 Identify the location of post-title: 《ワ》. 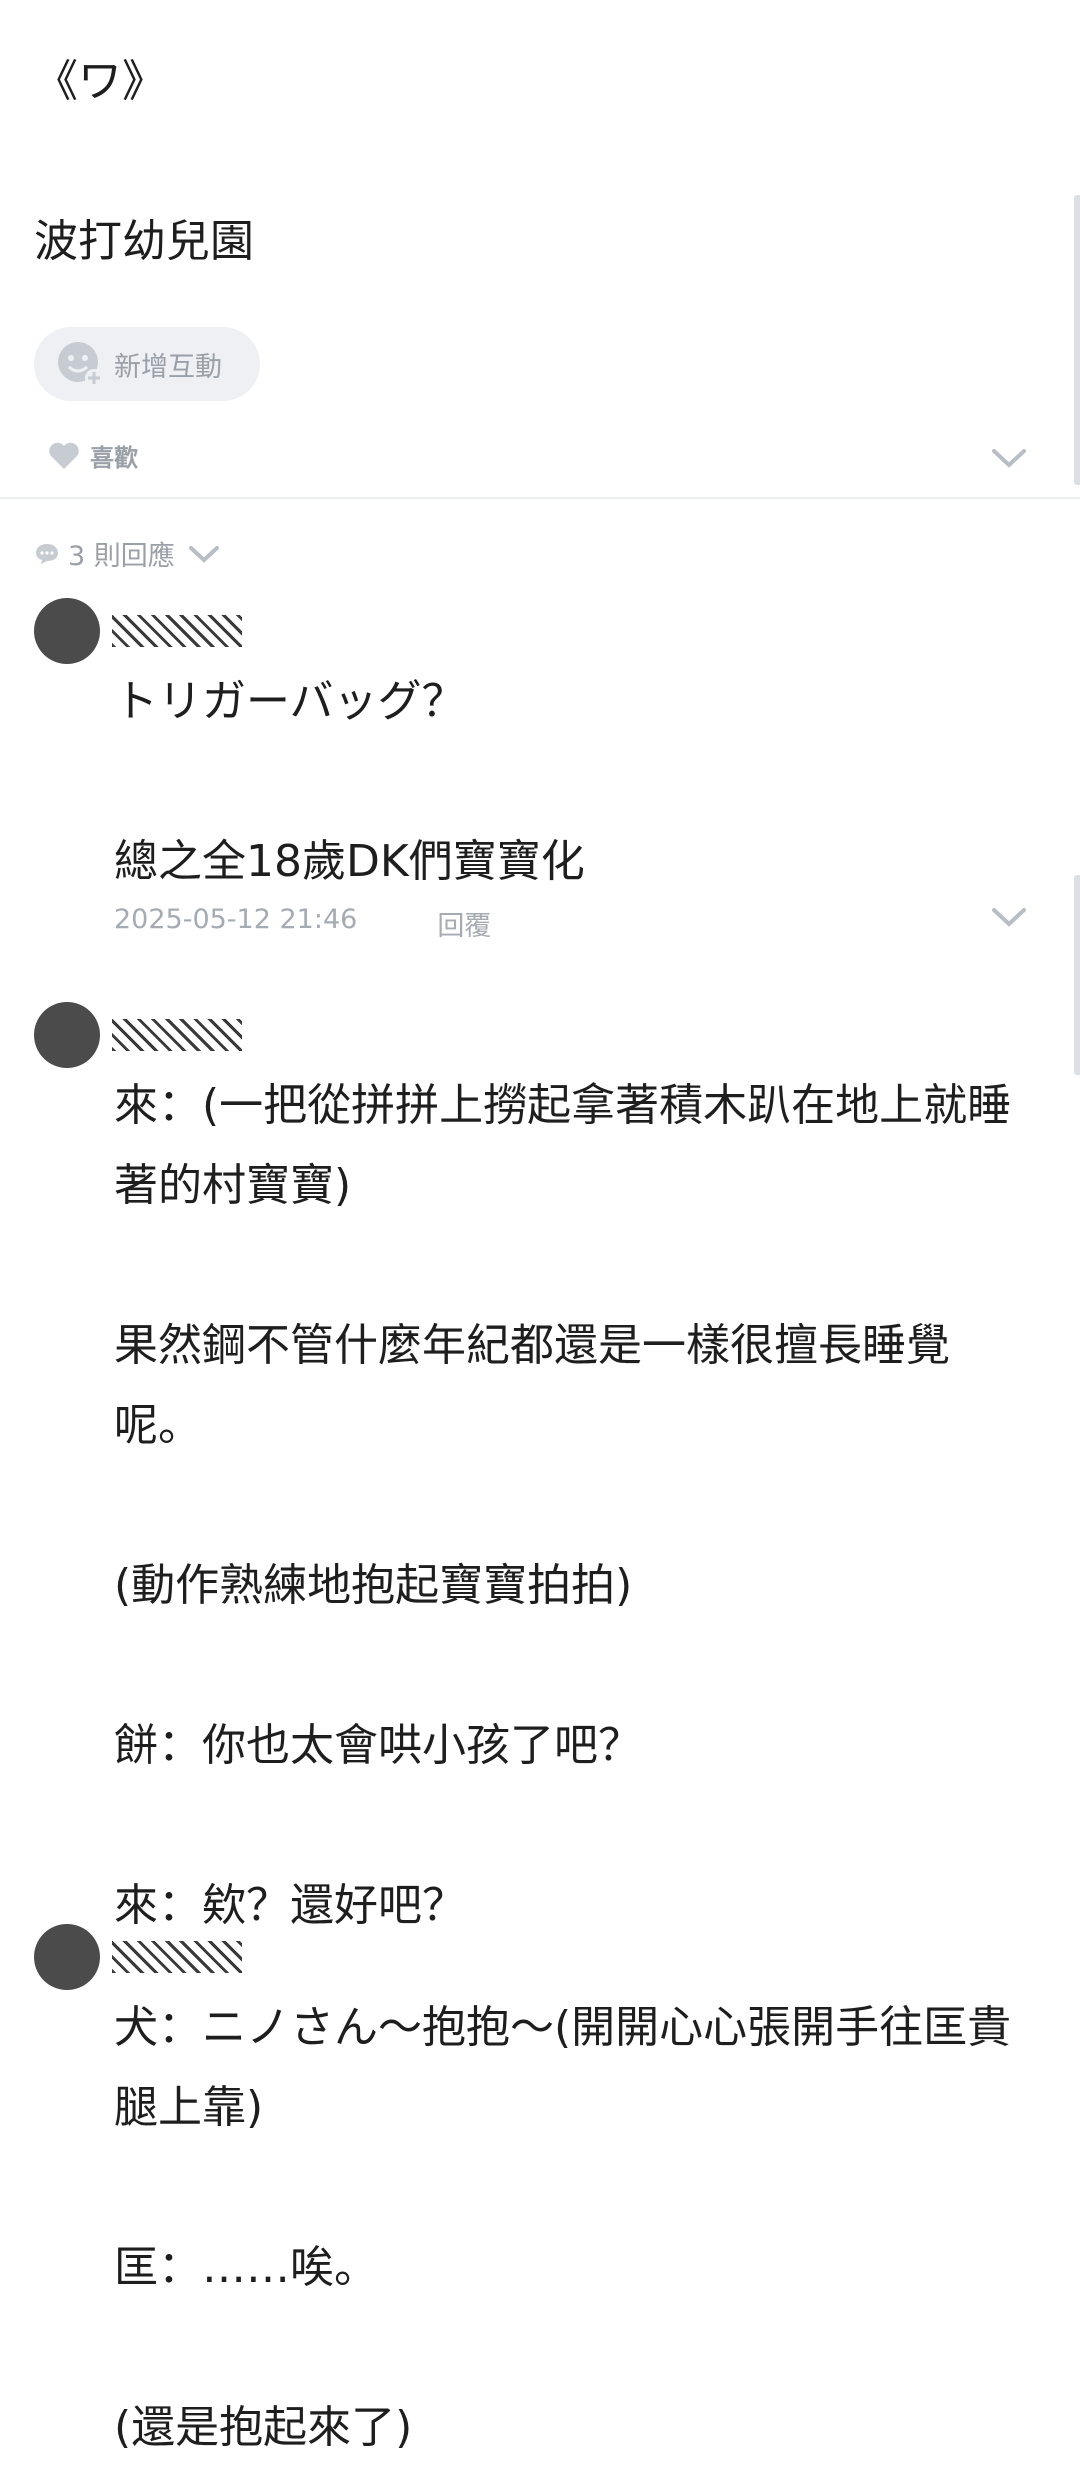
(100, 81).